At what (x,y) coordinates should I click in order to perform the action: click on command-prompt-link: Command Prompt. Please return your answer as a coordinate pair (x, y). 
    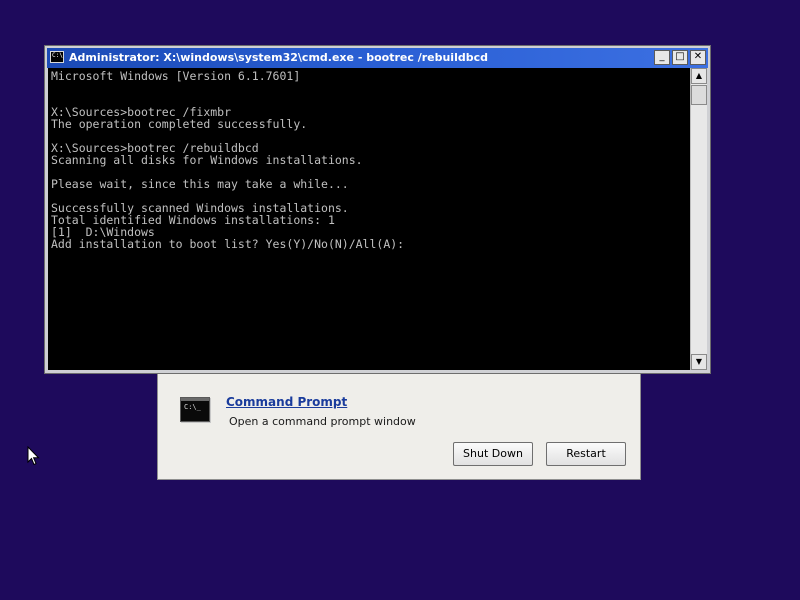
    Looking at the image, I should click on (286, 402).